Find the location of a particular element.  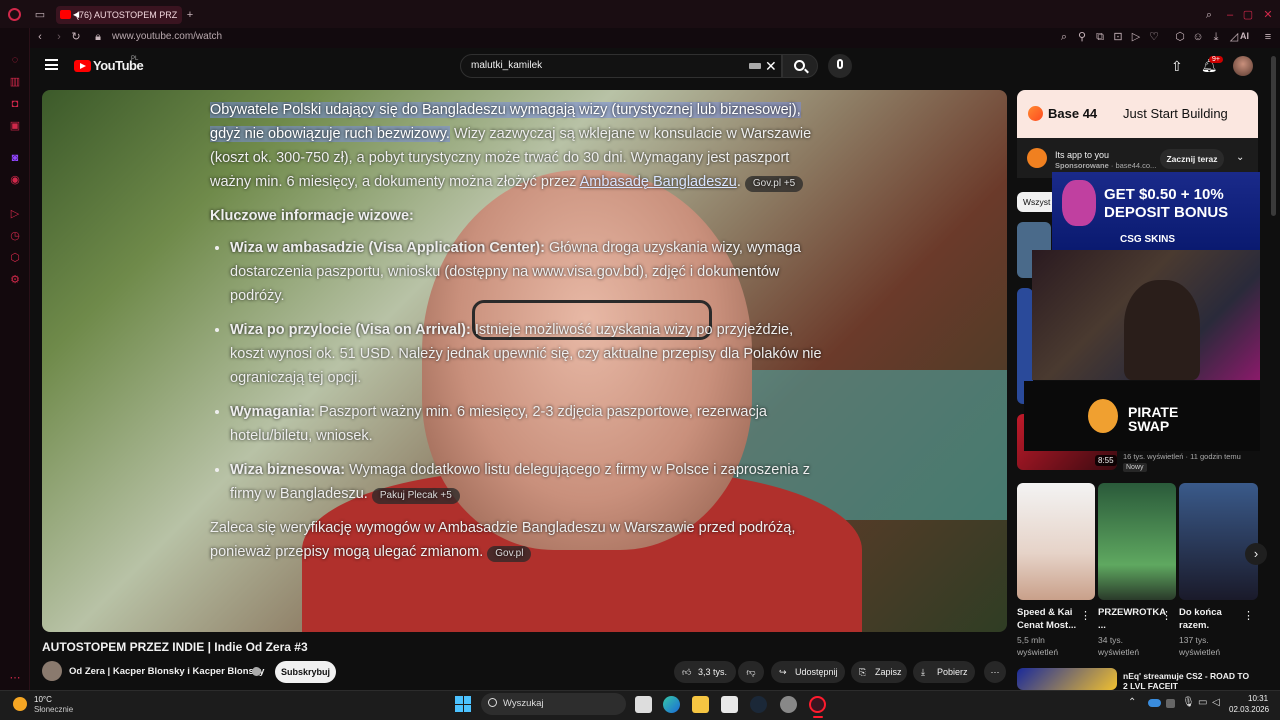

close-window-icon: ✕ is located at coordinates (1268, 15).